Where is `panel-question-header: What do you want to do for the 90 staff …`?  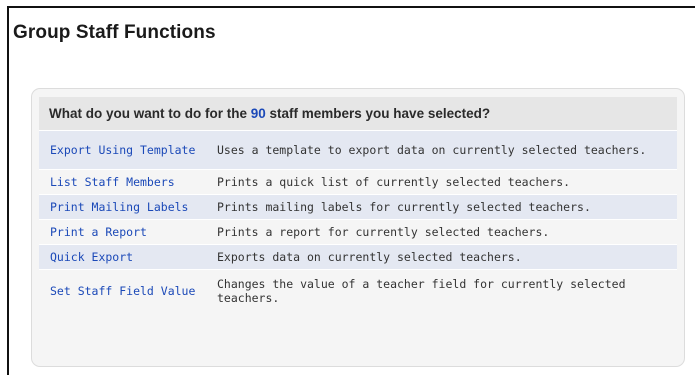
panel-question-header: What do you want to do for the 90 staff … is located at coordinates (358, 113).